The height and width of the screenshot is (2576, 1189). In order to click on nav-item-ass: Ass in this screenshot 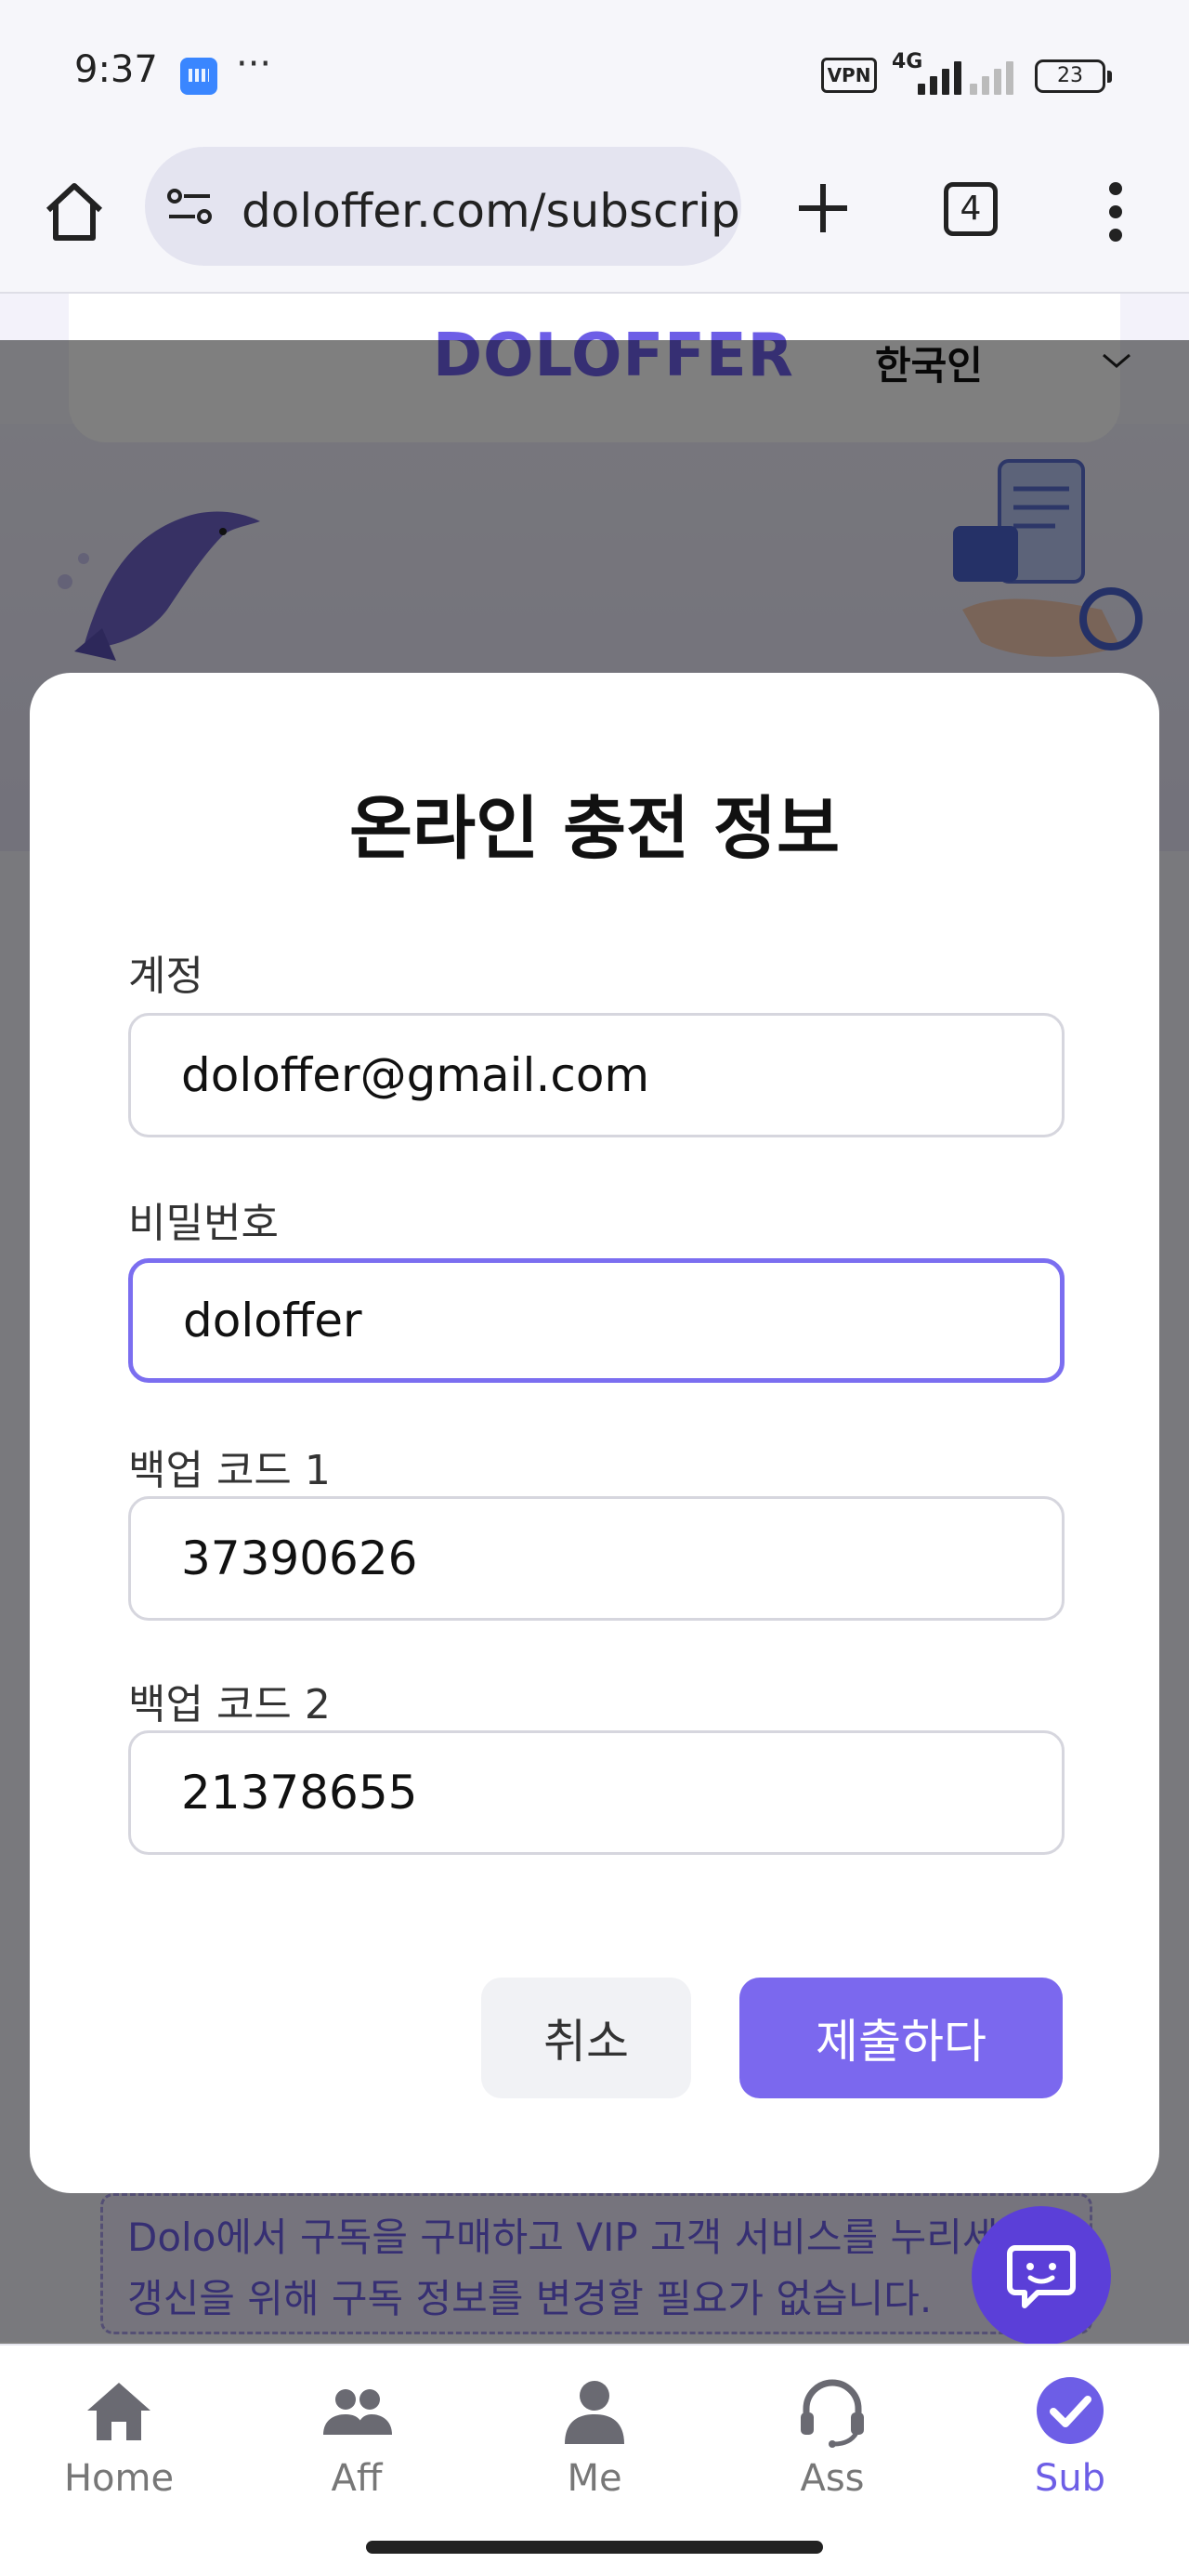, I will do `click(832, 2447)`.